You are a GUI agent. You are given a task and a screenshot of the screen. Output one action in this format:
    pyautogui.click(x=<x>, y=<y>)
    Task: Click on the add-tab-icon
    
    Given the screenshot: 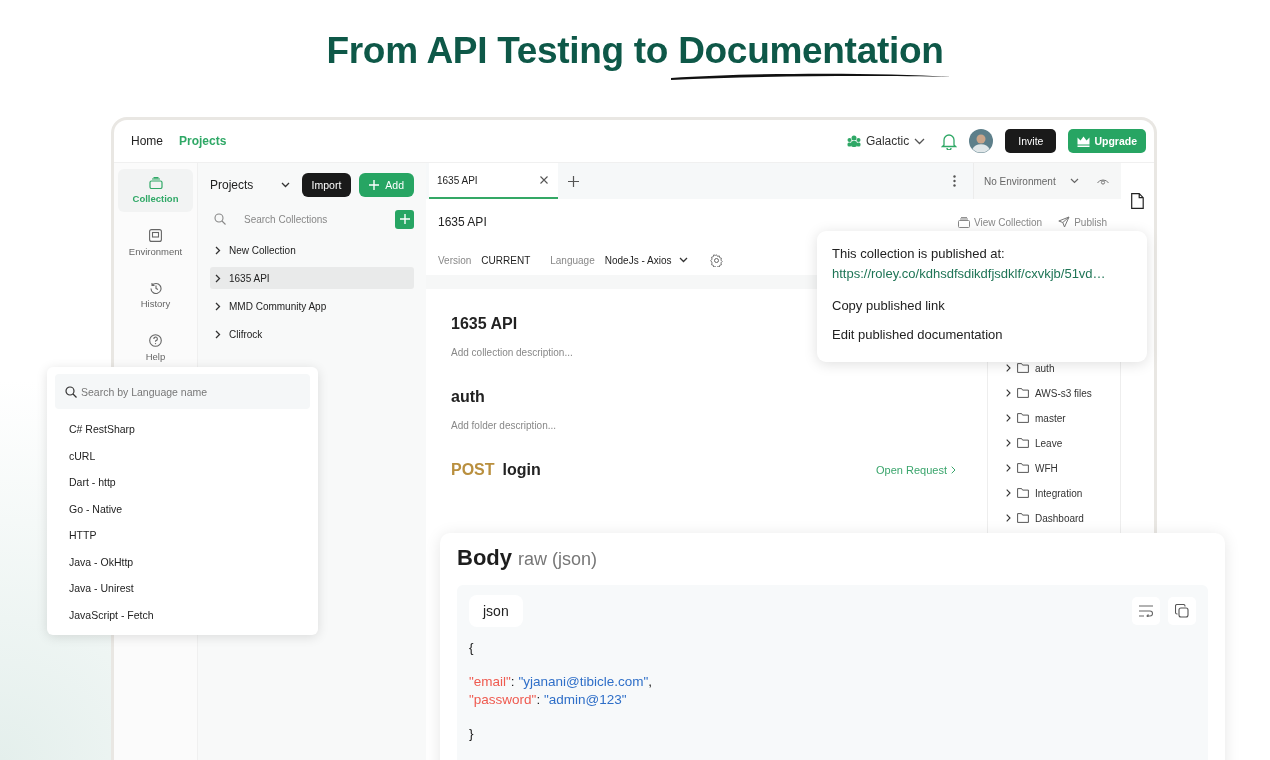 What is the action you would take?
    pyautogui.click(x=573, y=181)
    